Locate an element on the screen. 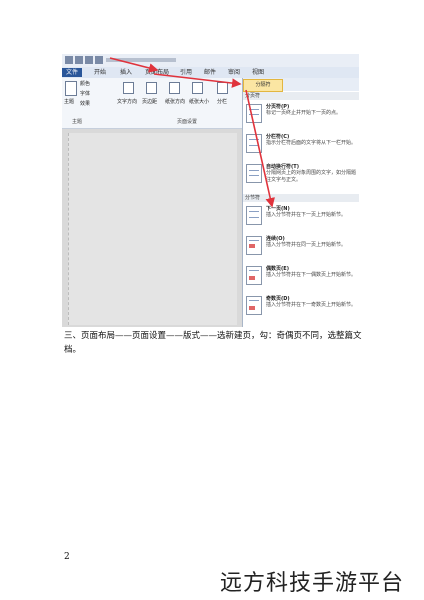 Image resolution: width=424 pixels, height=600 pixels. page-number: 2 is located at coordinates (67, 557).